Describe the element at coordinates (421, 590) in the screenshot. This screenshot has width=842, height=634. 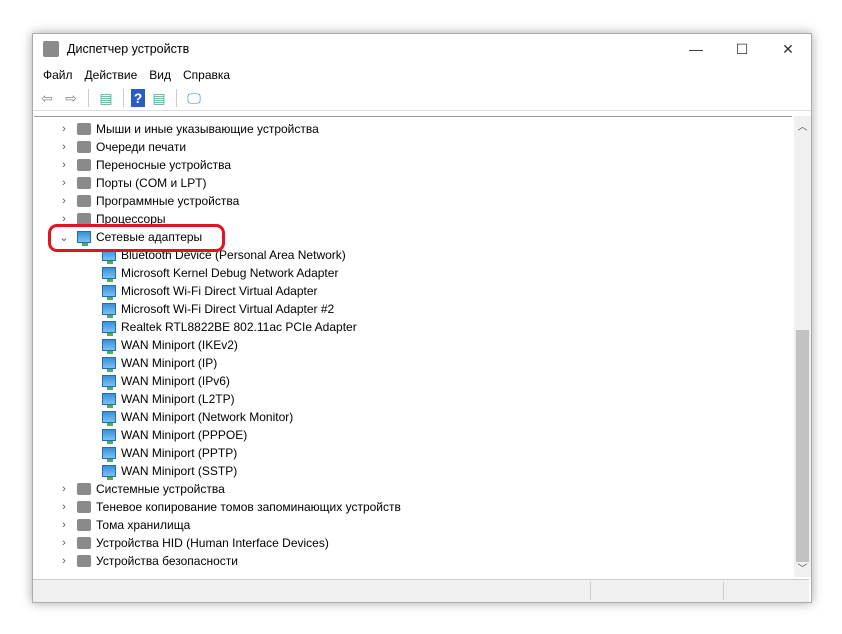
I see `status-bar` at that location.